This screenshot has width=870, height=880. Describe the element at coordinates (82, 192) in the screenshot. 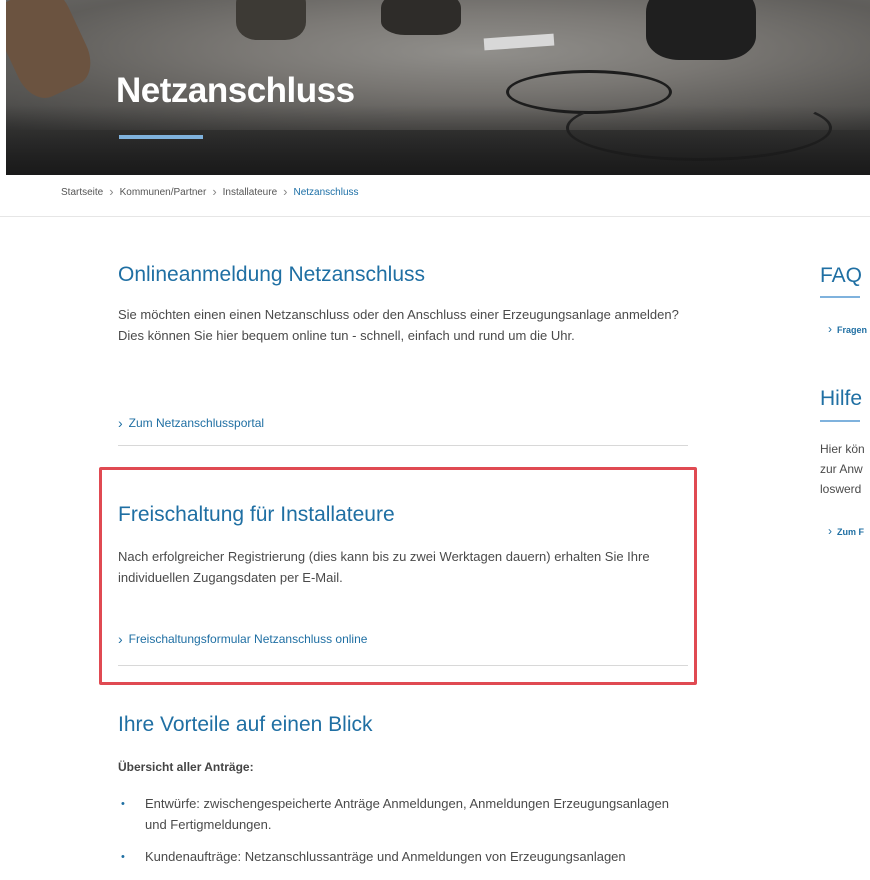

I see `breadcrumb-item-startseite: Startseite` at that location.